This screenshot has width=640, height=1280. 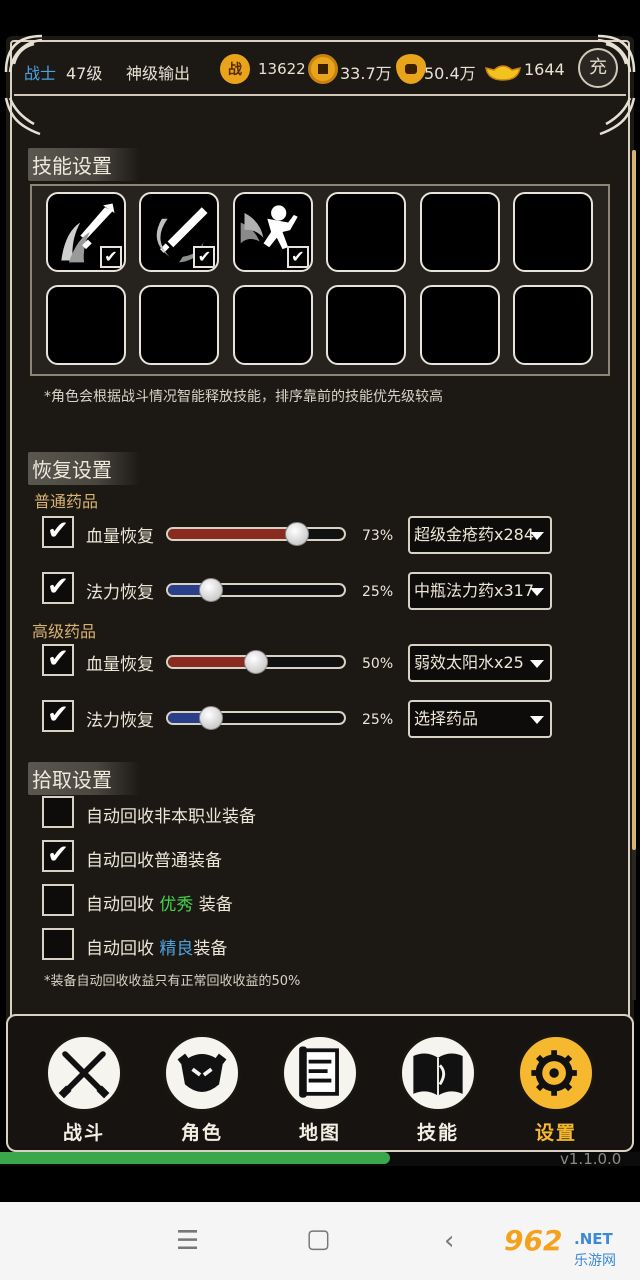 I want to click on potion-select: 超级金疮药x284, so click(x=480, y=535).